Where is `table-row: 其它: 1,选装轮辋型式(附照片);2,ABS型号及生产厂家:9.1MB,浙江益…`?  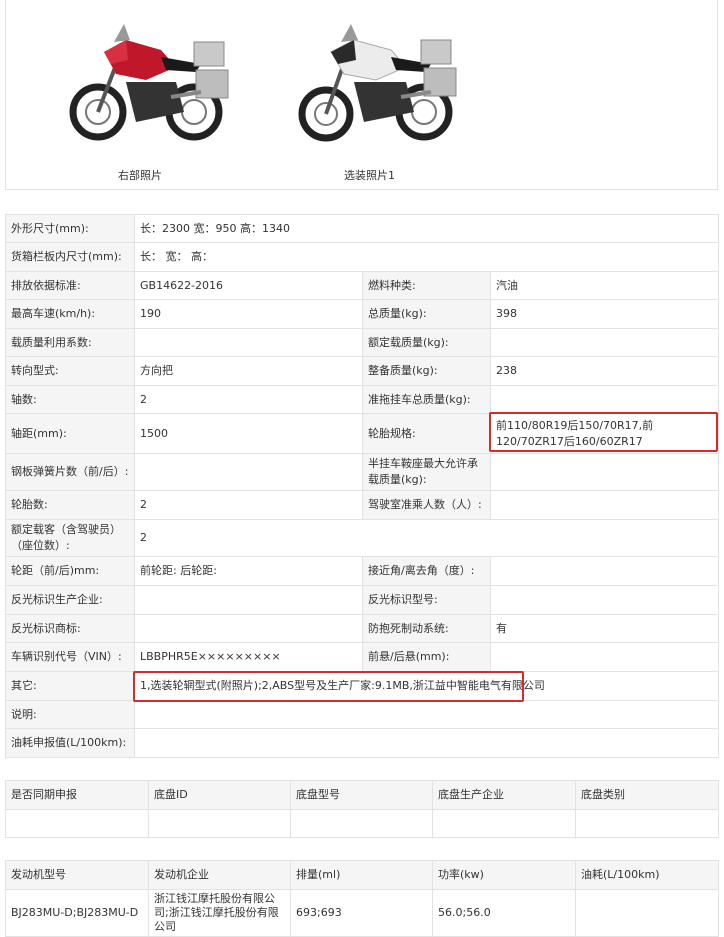 table-row: 其它: 1,选装轮辋型式(附照片);2,ABS型号及生产厂家:9.1MB,浙江益… is located at coordinates (362, 686).